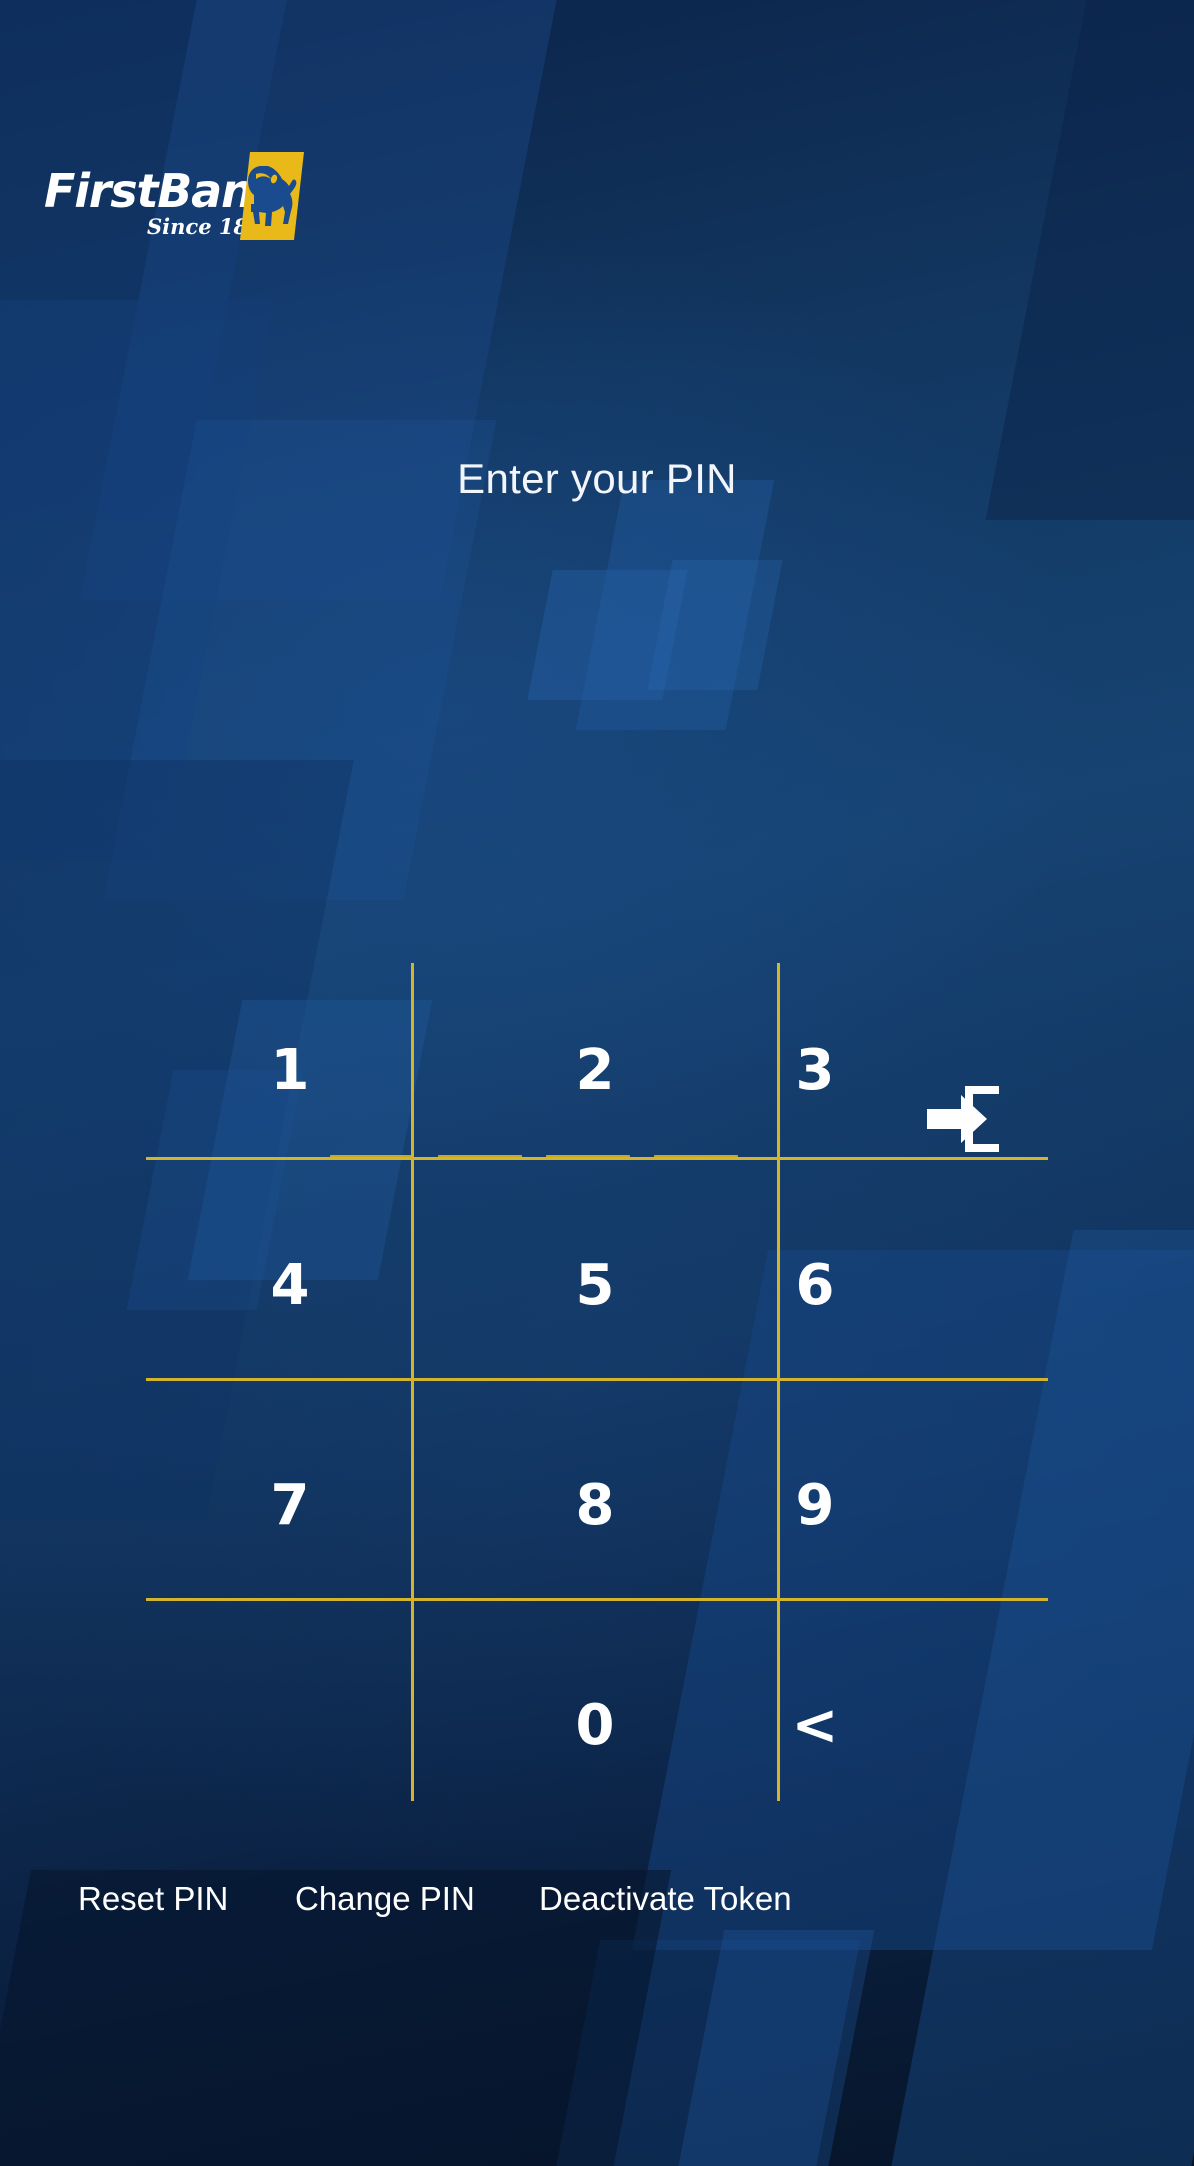 Image resolution: width=1194 pixels, height=2166 pixels. Describe the element at coordinates (595, 1505) in the screenshot. I see `keypad-key-8: 8` at that location.